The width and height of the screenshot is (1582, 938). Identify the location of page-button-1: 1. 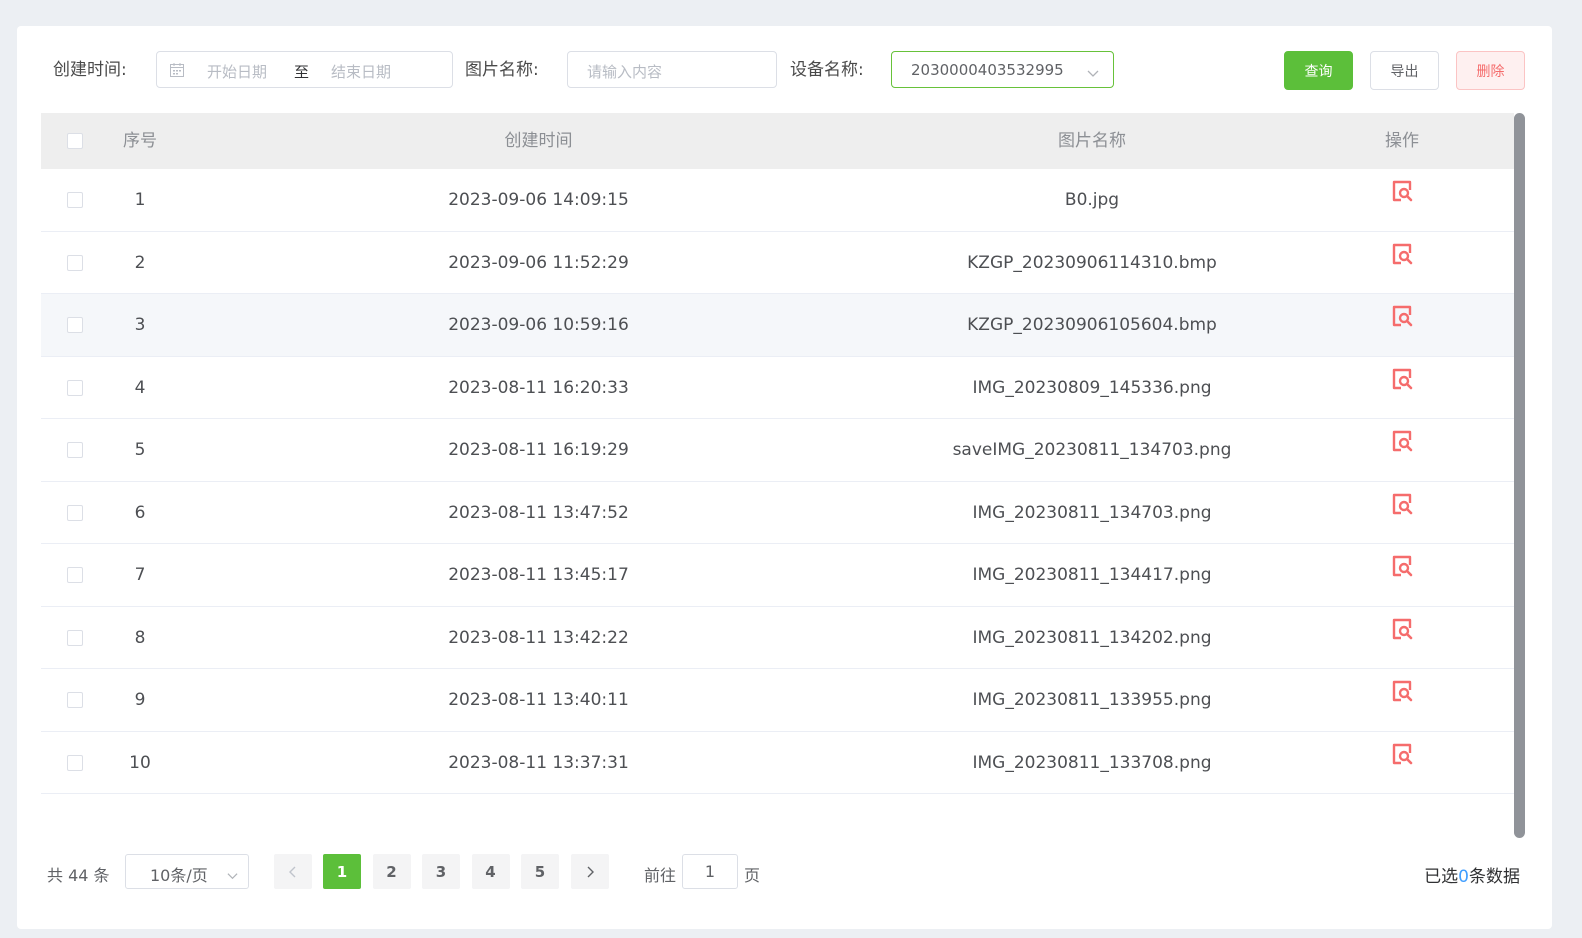
(342, 871).